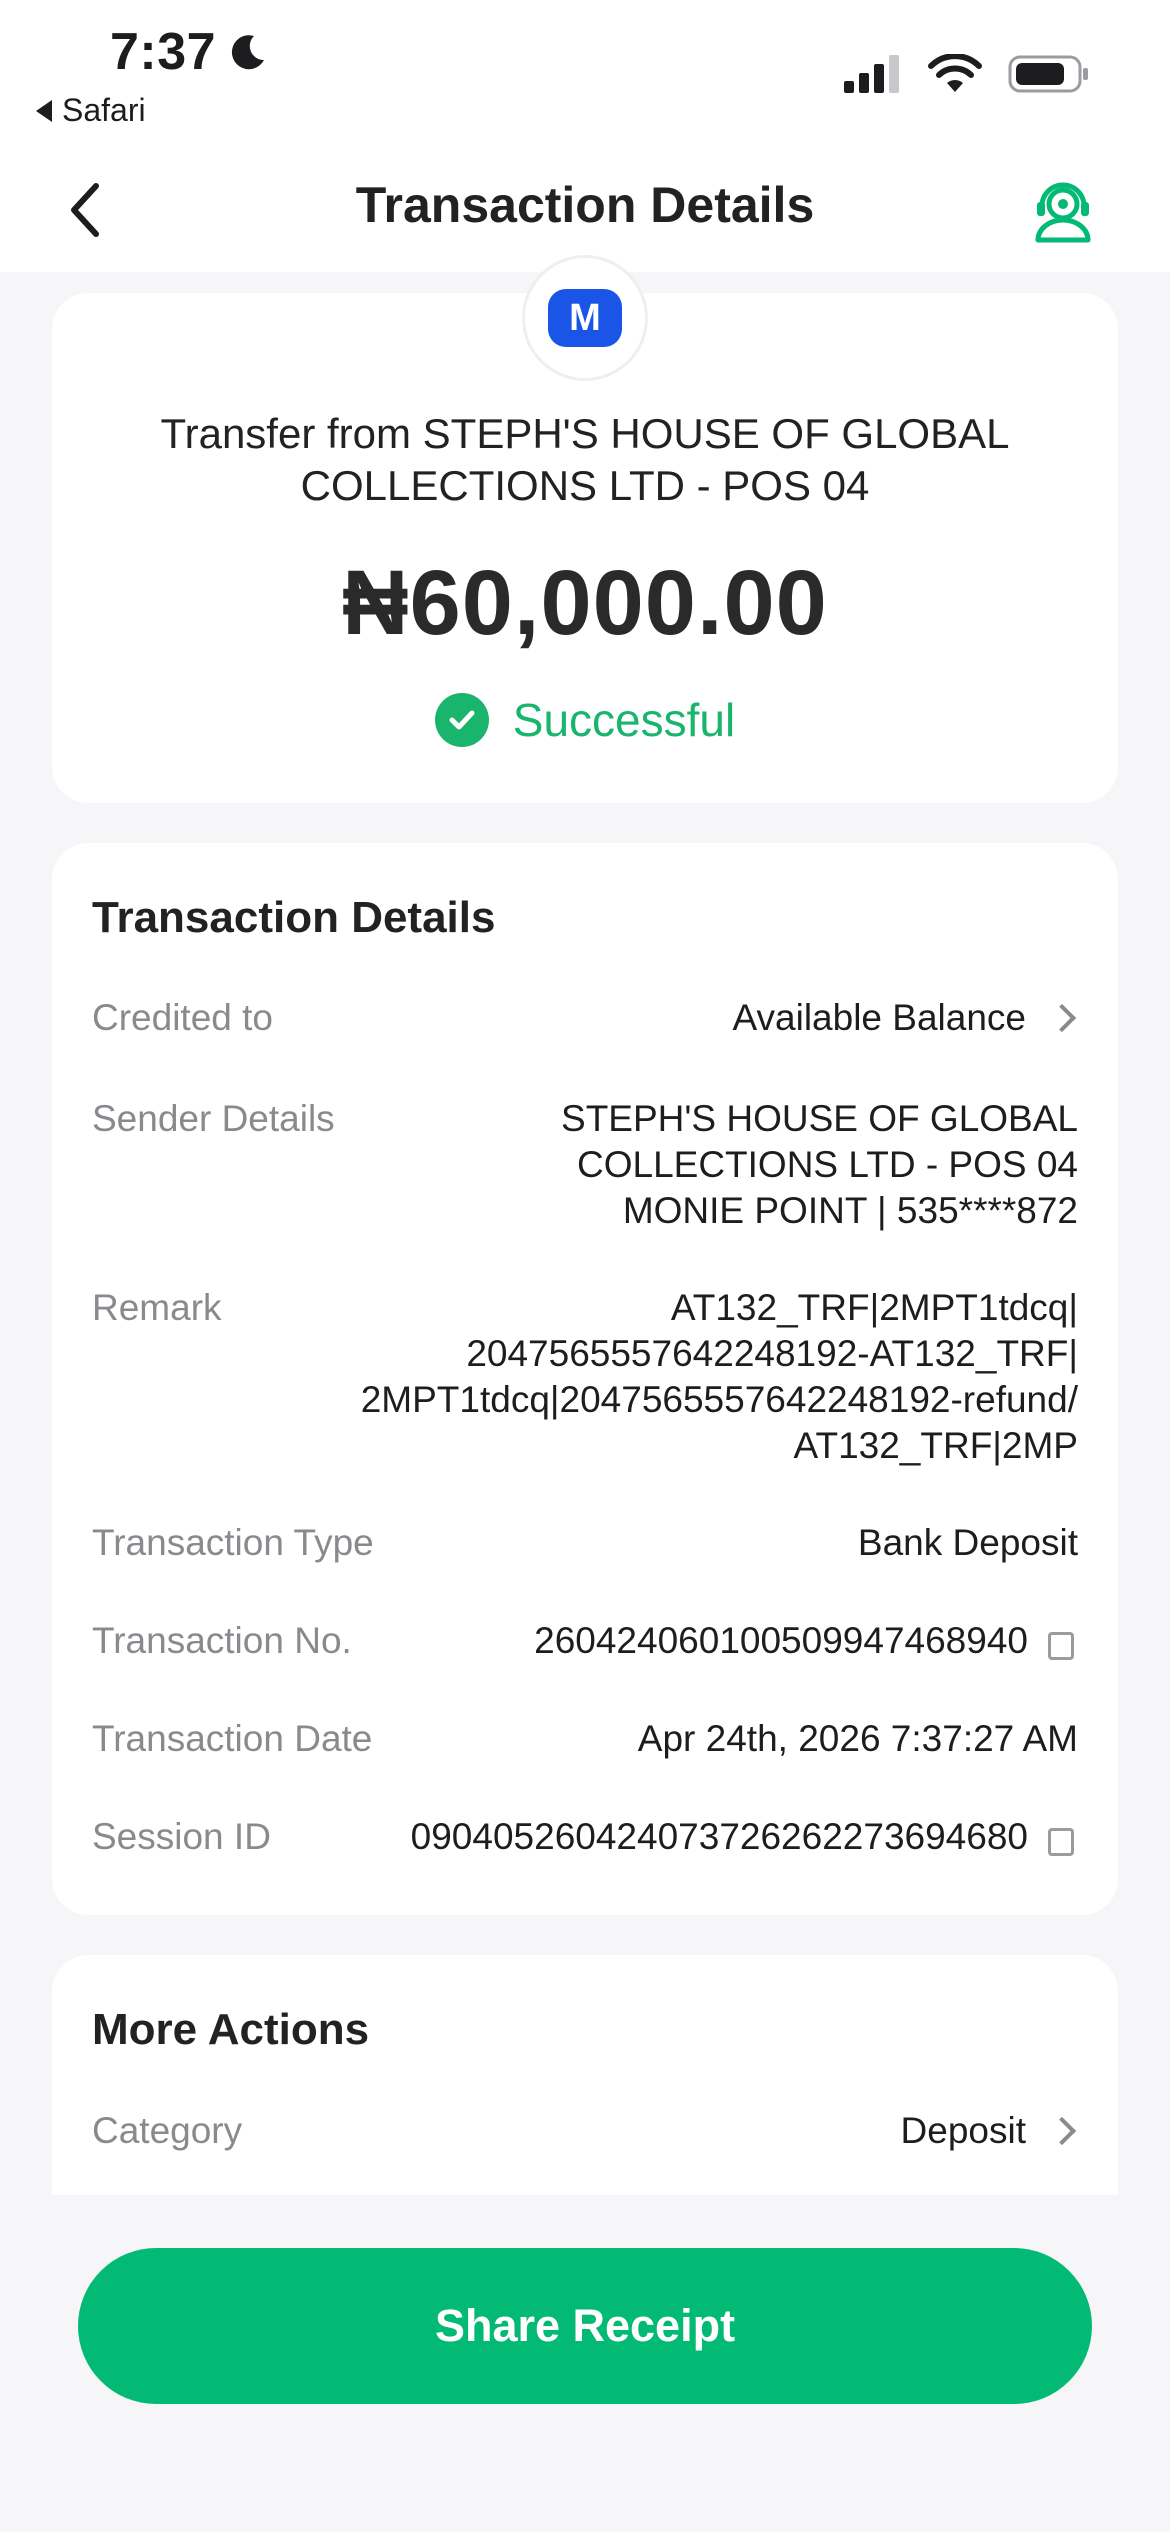 This screenshot has height=2532, width=1170. I want to click on status-indicators, so click(967, 74).